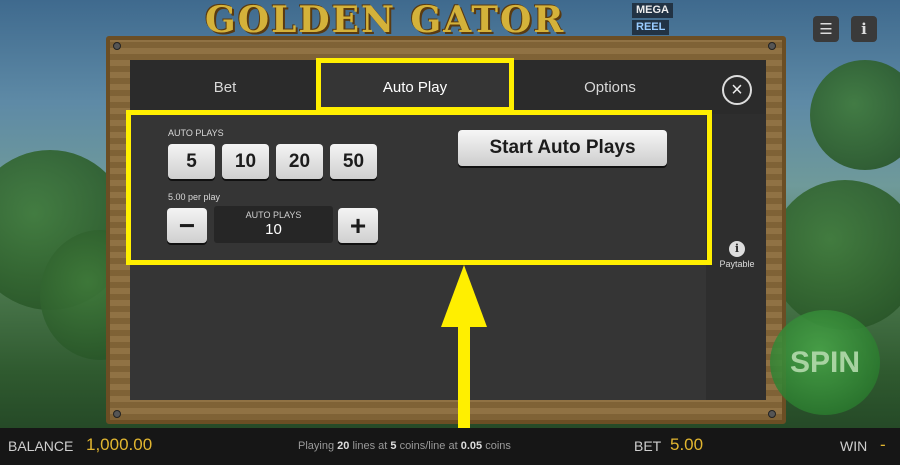 The width and height of the screenshot is (900, 465). What do you see at coordinates (648, 446) in the screenshot?
I see `bet-label: BET` at bounding box center [648, 446].